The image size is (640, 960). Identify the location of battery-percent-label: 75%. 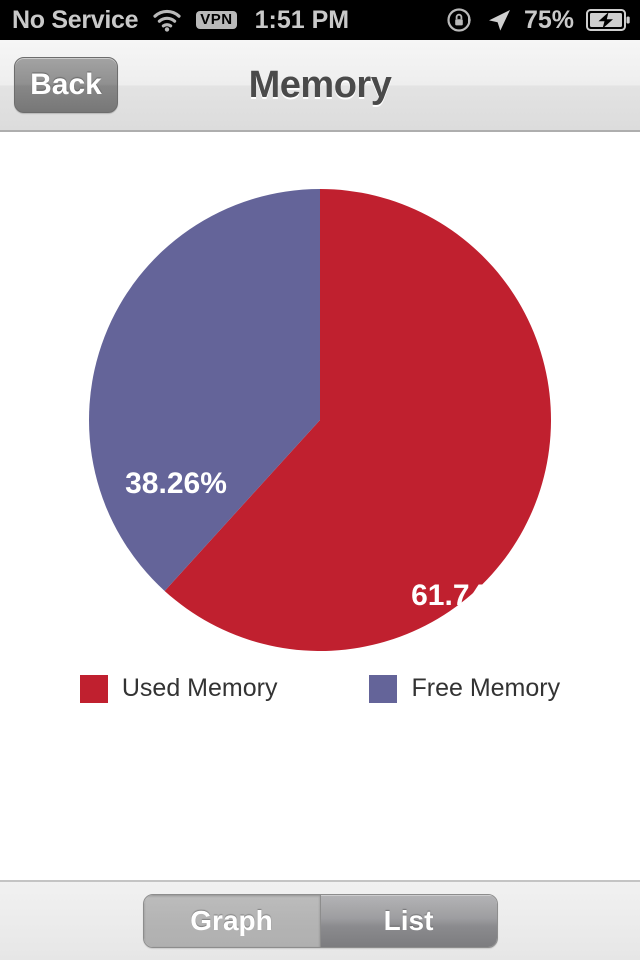
(548, 19).